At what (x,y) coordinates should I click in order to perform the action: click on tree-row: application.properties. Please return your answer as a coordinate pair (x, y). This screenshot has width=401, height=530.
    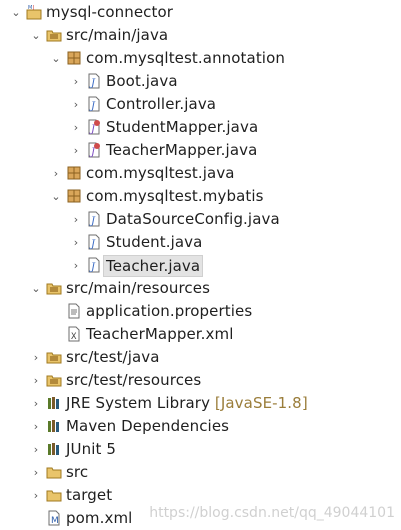
    Looking at the image, I should click on (200, 311).